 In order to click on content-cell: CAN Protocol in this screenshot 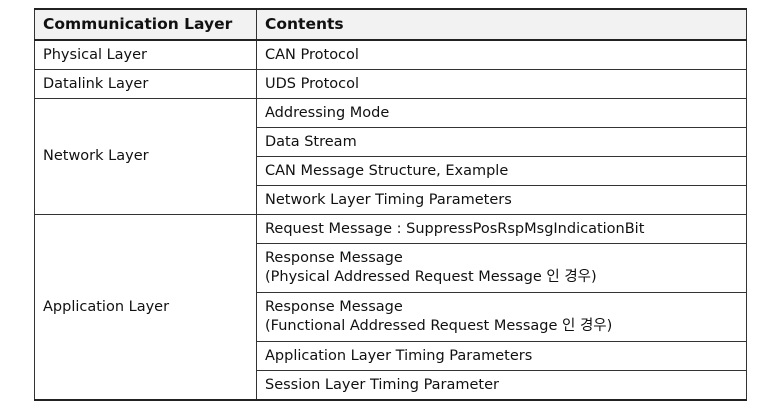, I will do `click(501, 54)`.